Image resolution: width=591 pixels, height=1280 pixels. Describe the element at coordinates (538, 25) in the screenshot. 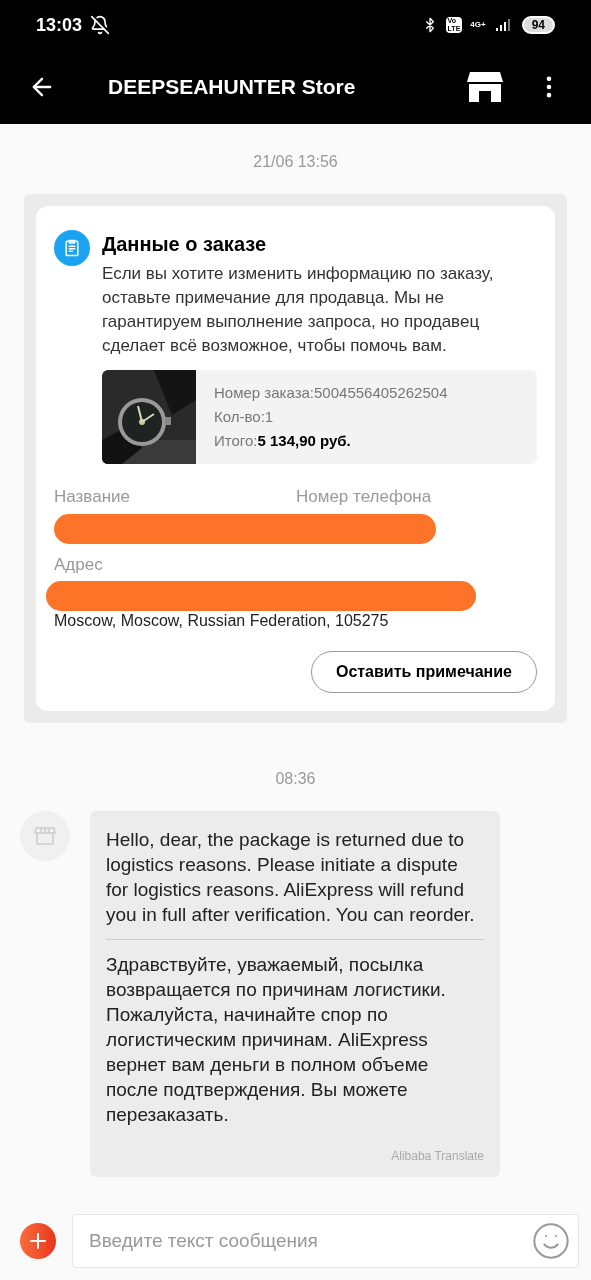

I see `battery-level: 94` at that location.